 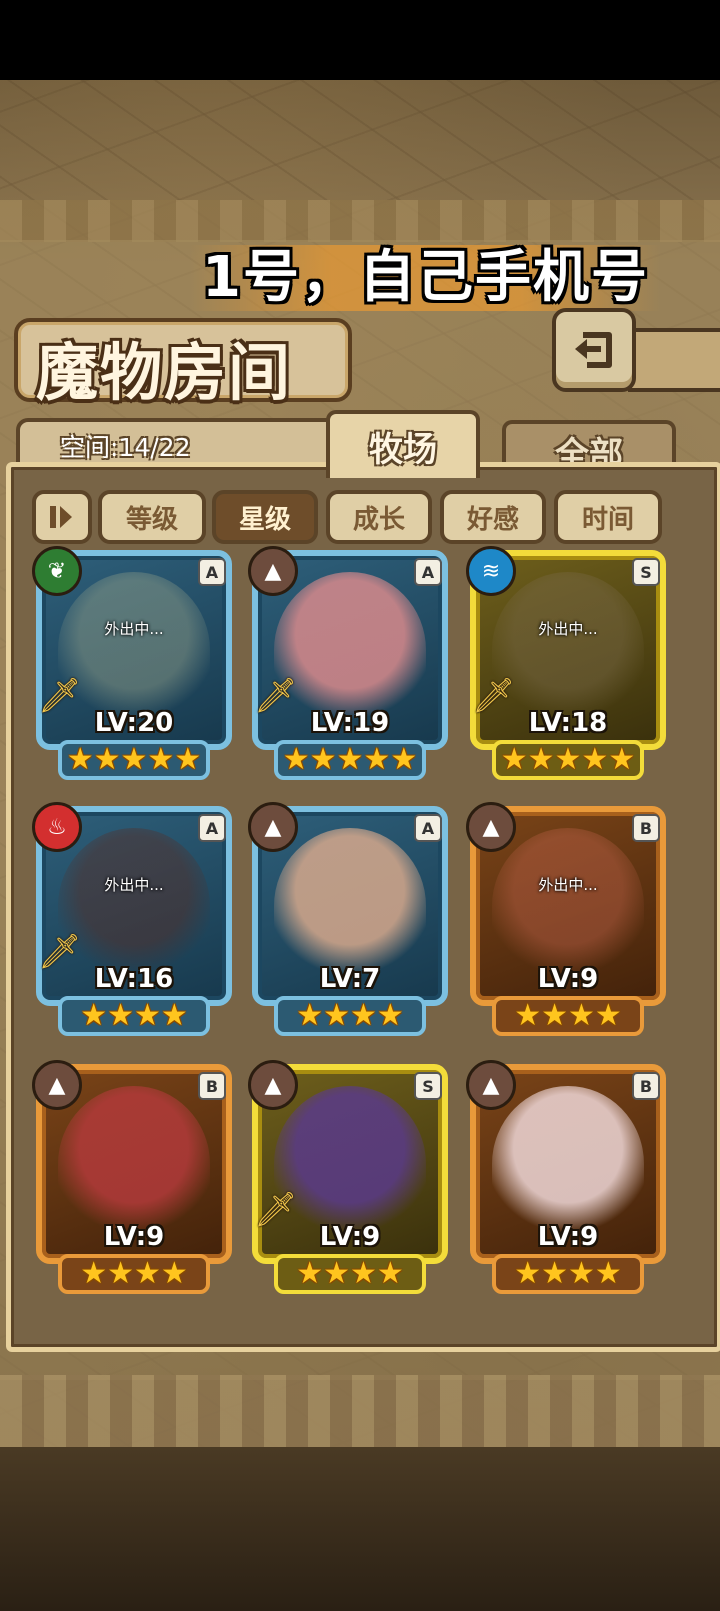 What do you see at coordinates (566, 664) in the screenshot?
I see `monster-card: 外出中... ≋ S 🗡 LV:18 ★★★★★` at bounding box center [566, 664].